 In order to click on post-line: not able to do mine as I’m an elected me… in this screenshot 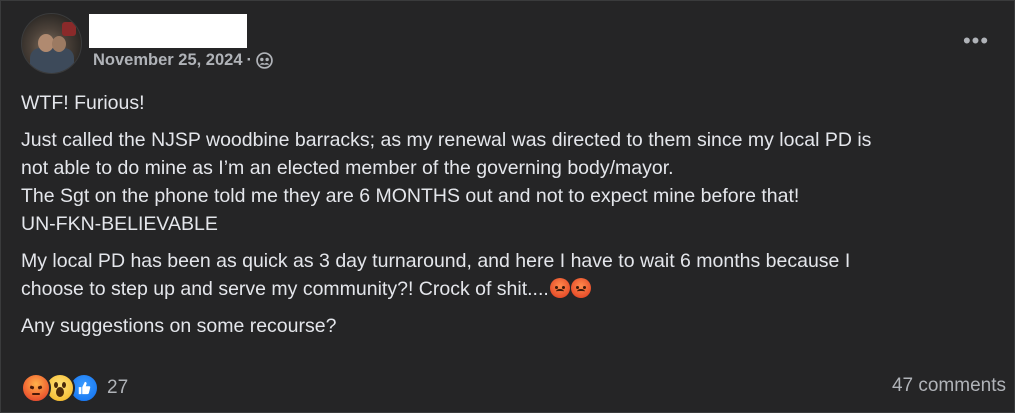, I will do `click(347, 168)`.